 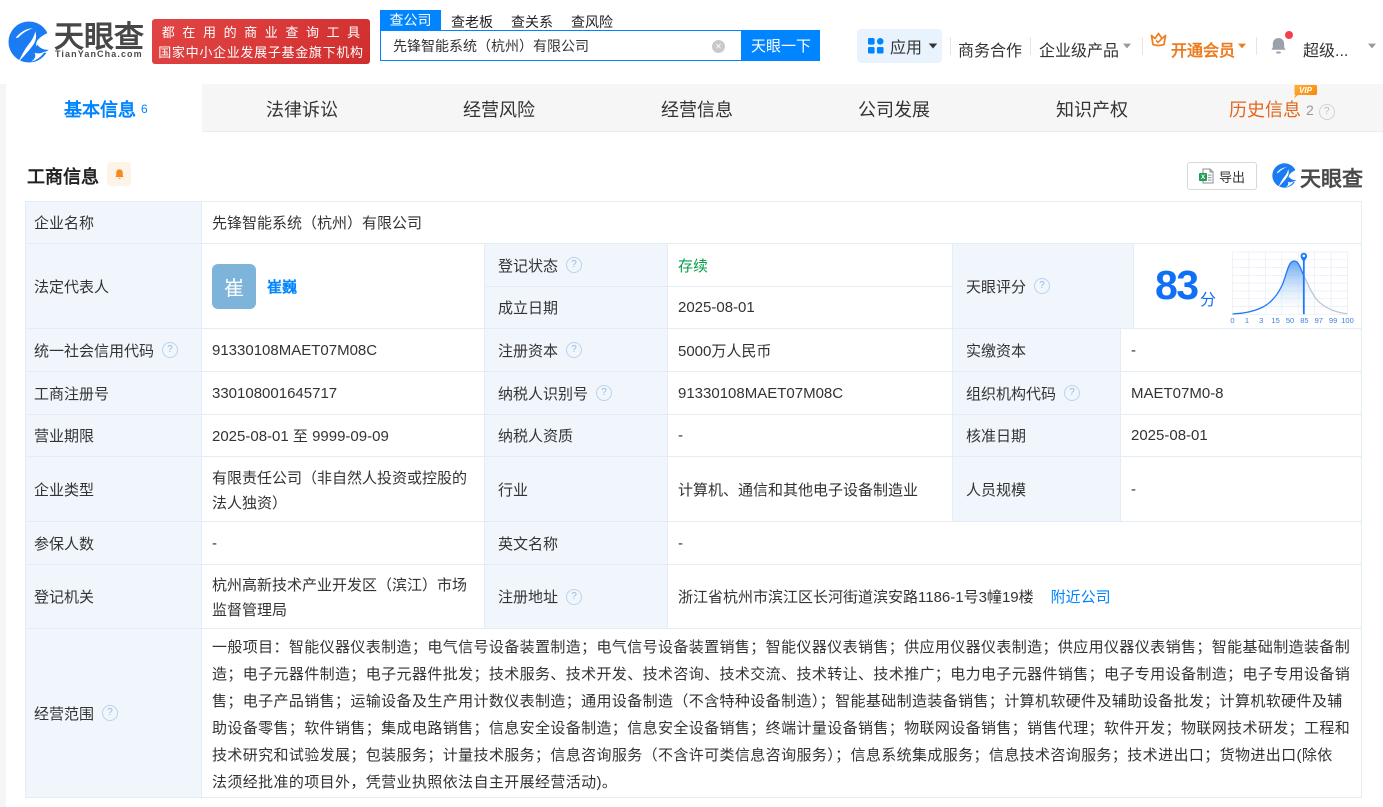 I want to click on svg-text: 3, so click(x=1261, y=320).